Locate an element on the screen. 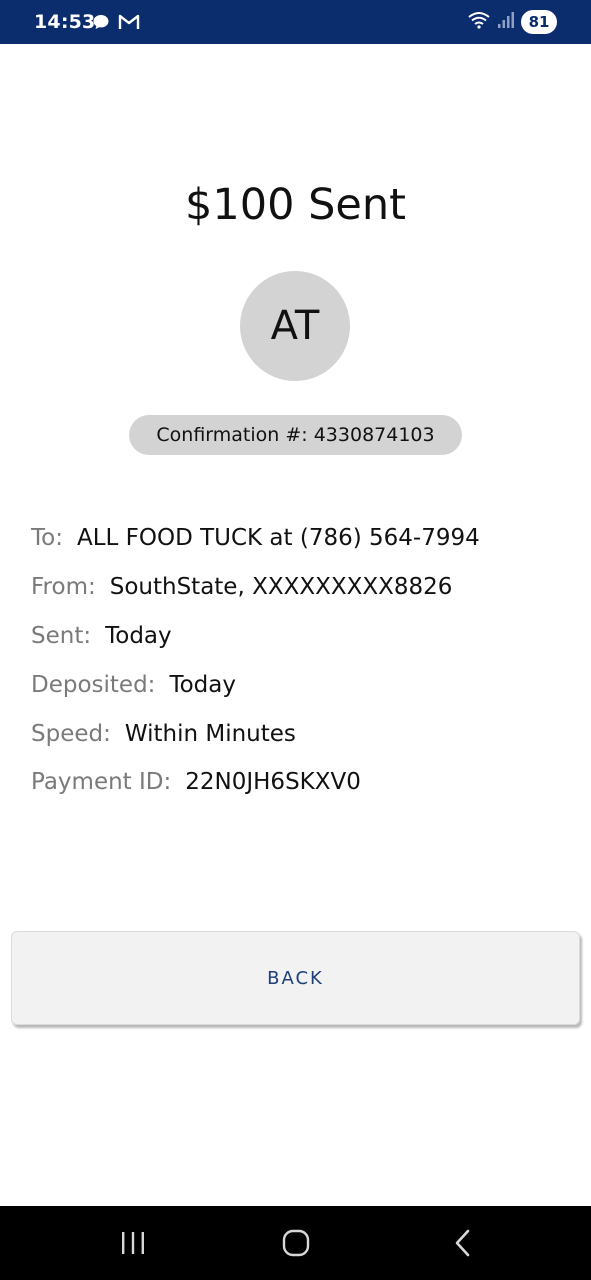 The height and width of the screenshot is (1280, 591). detail-row-sent: Sent: Today is located at coordinates (255, 636).